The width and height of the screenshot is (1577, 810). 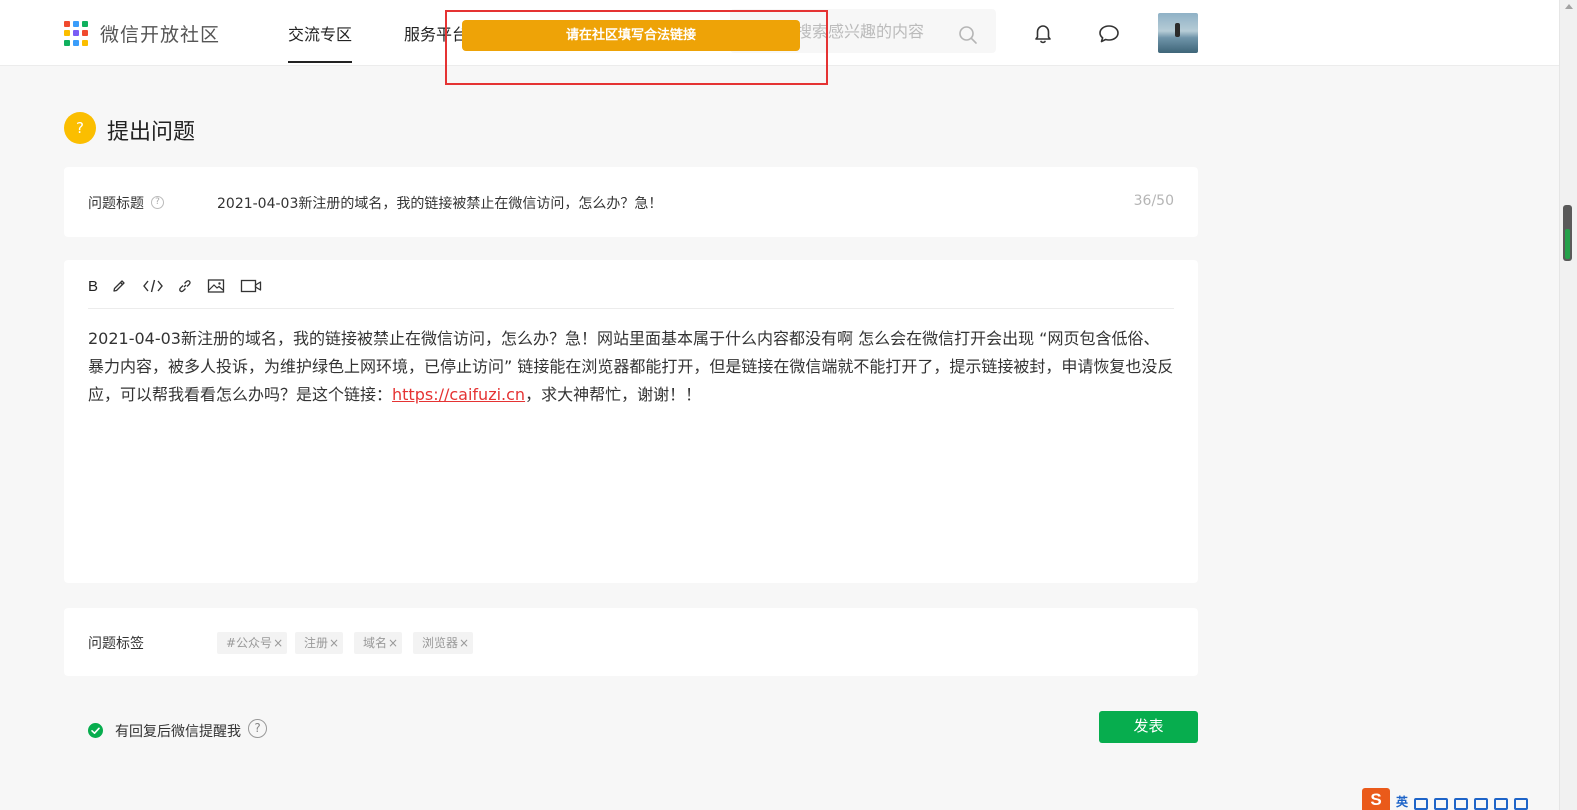 What do you see at coordinates (1501, 804) in the screenshot?
I see `ime-user-icon` at bounding box center [1501, 804].